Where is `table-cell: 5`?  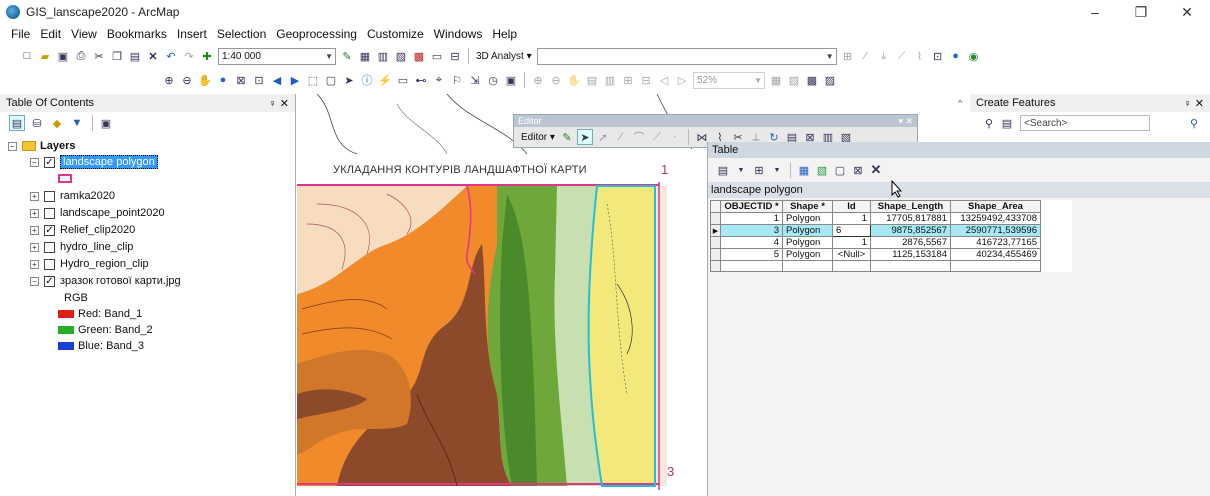
table-cell: 5 is located at coordinates (751, 254).